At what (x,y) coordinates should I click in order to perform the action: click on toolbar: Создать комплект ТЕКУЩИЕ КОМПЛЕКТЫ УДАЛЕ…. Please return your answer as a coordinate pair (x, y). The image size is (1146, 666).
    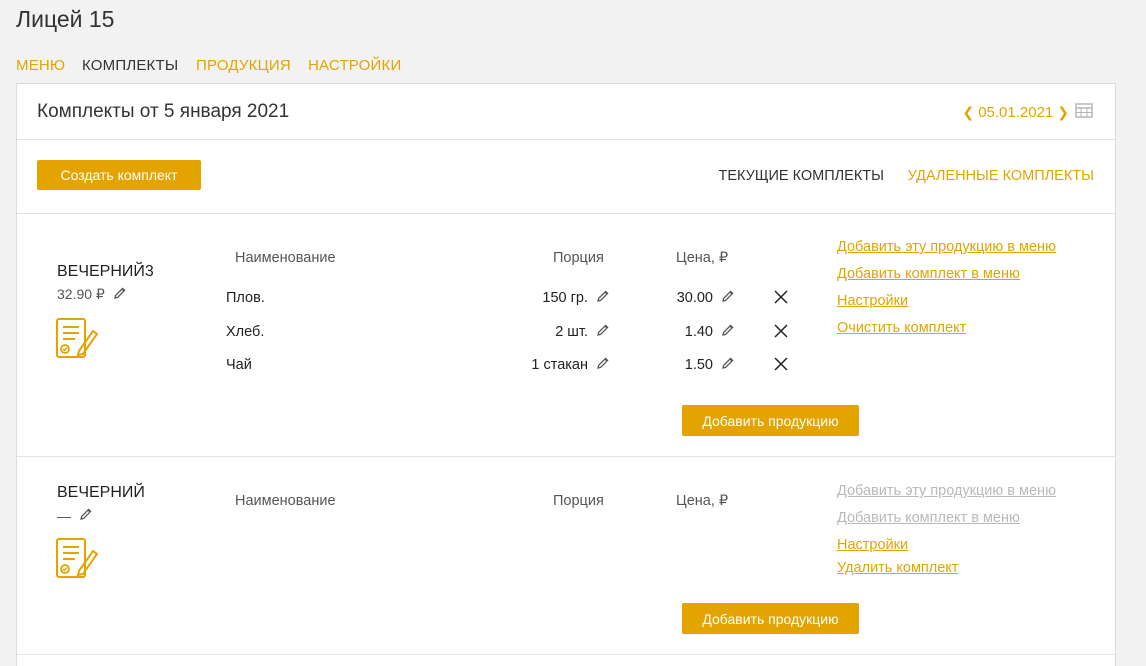
    Looking at the image, I should click on (566, 177).